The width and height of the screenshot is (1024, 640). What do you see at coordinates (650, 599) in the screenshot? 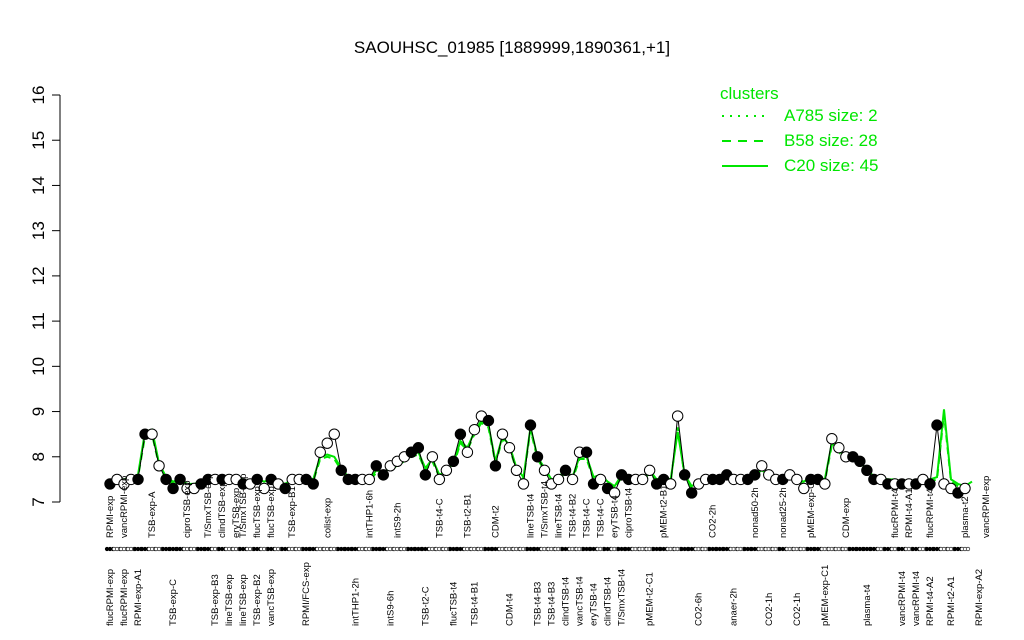
I see `x-tick-label: pMEM-t2-C1` at bounding box center [650, 599].